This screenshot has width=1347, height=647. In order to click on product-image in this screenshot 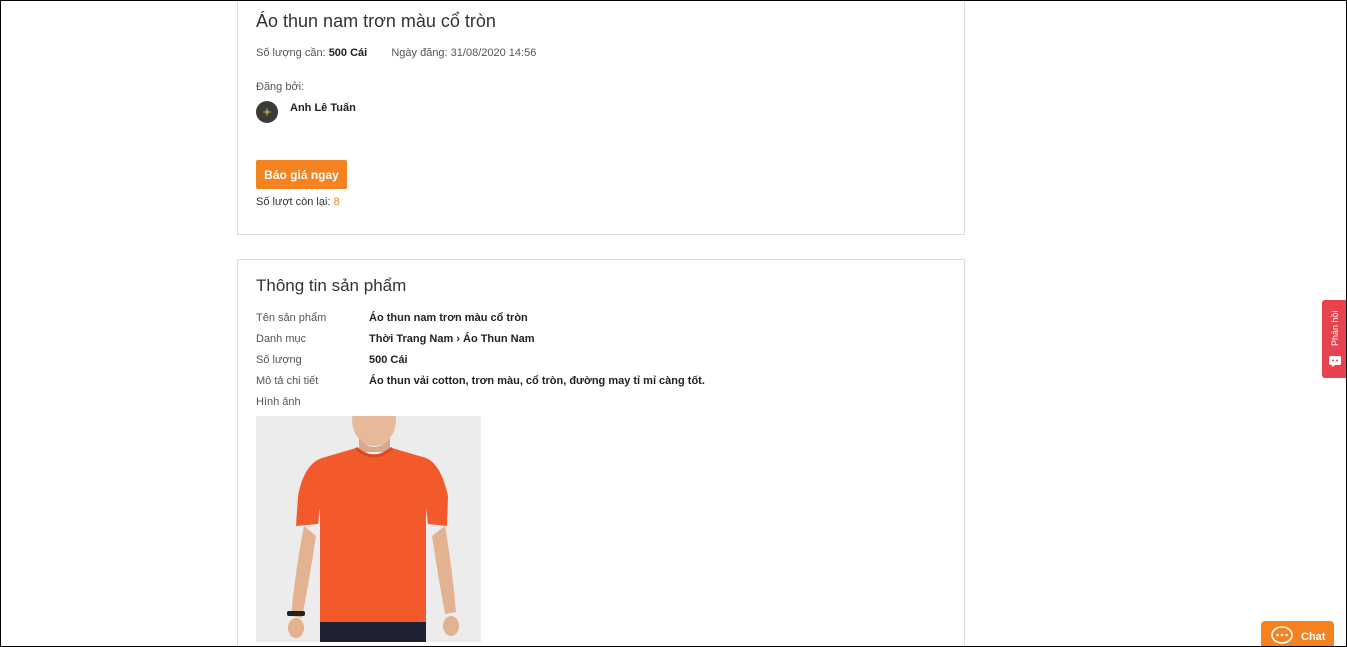, I will do `click(368, 529)`.